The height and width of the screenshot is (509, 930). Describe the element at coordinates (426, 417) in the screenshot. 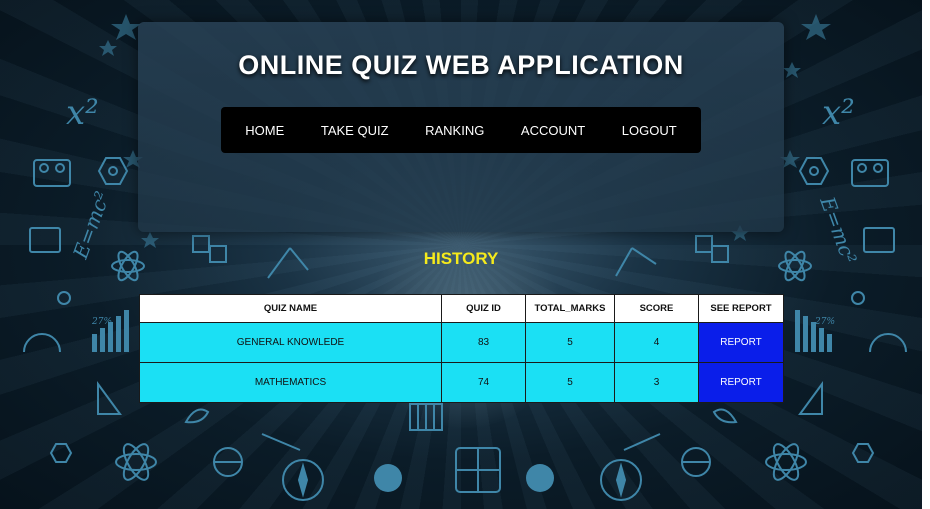

I see `abacus-icon` at that location.